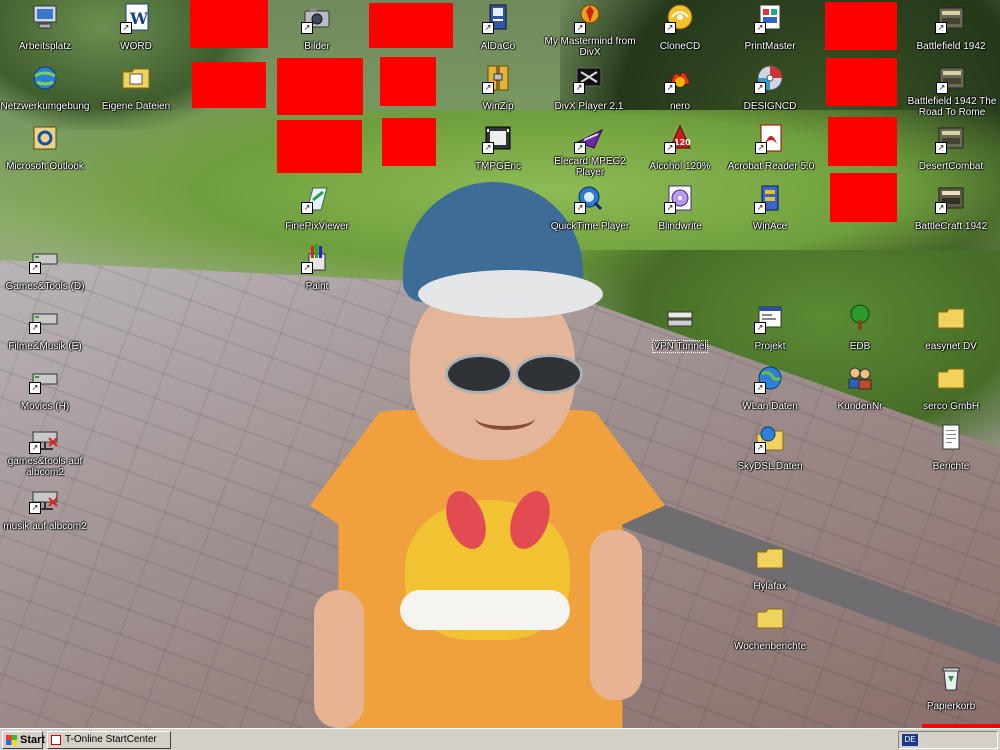  I want to click on desktop-icon-movies-drive: ↗ Movies (H), so click(45, 388).